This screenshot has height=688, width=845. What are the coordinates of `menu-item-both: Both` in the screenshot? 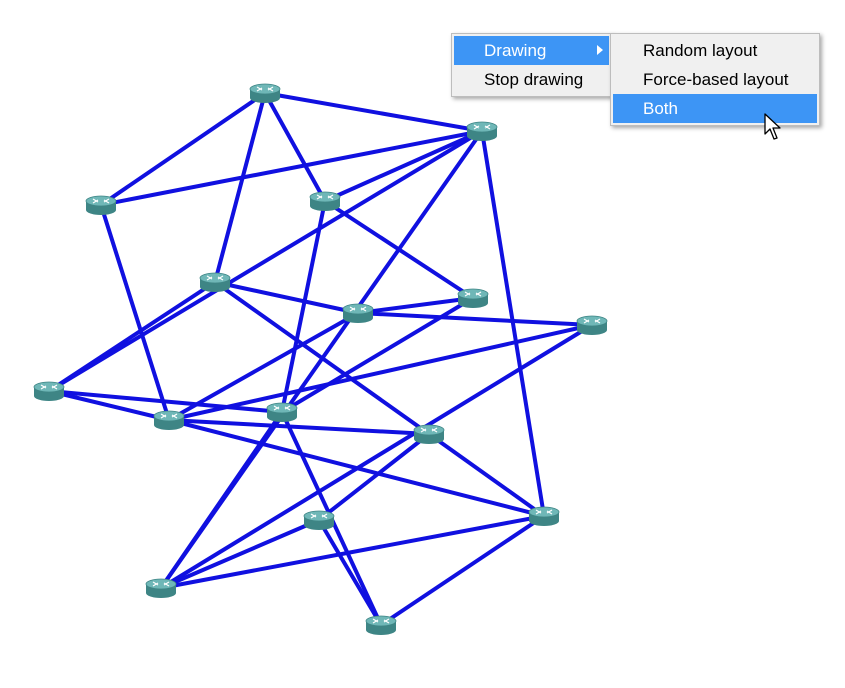 It's located at (715, 108).